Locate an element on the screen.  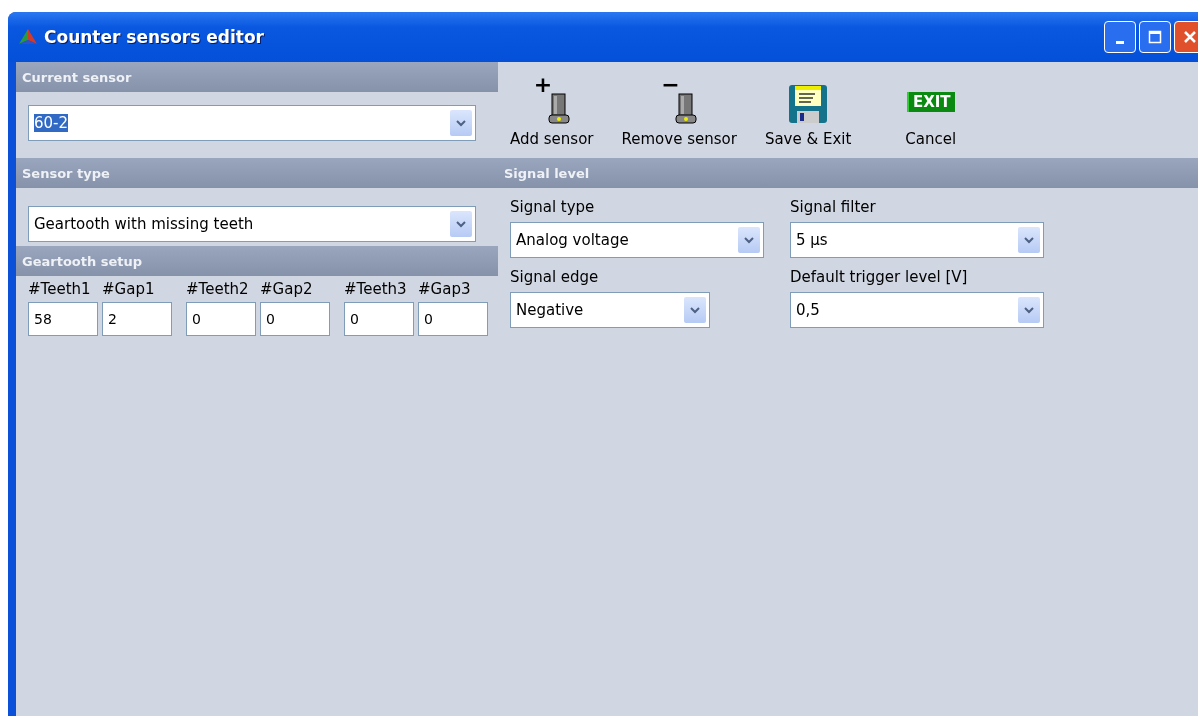
field-label: Signal type is located at coordinates (553, 208).